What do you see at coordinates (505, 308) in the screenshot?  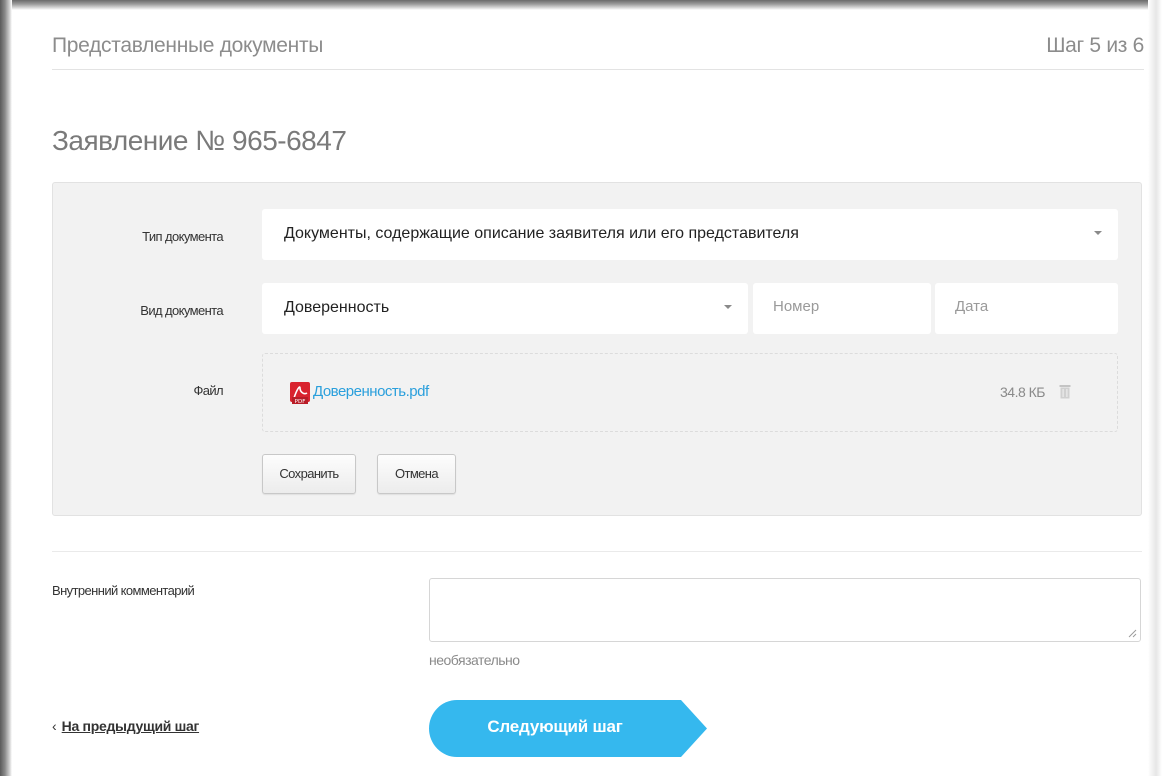 I see `doc-kind-select: Доверенность` at bounding box center [505, 308].